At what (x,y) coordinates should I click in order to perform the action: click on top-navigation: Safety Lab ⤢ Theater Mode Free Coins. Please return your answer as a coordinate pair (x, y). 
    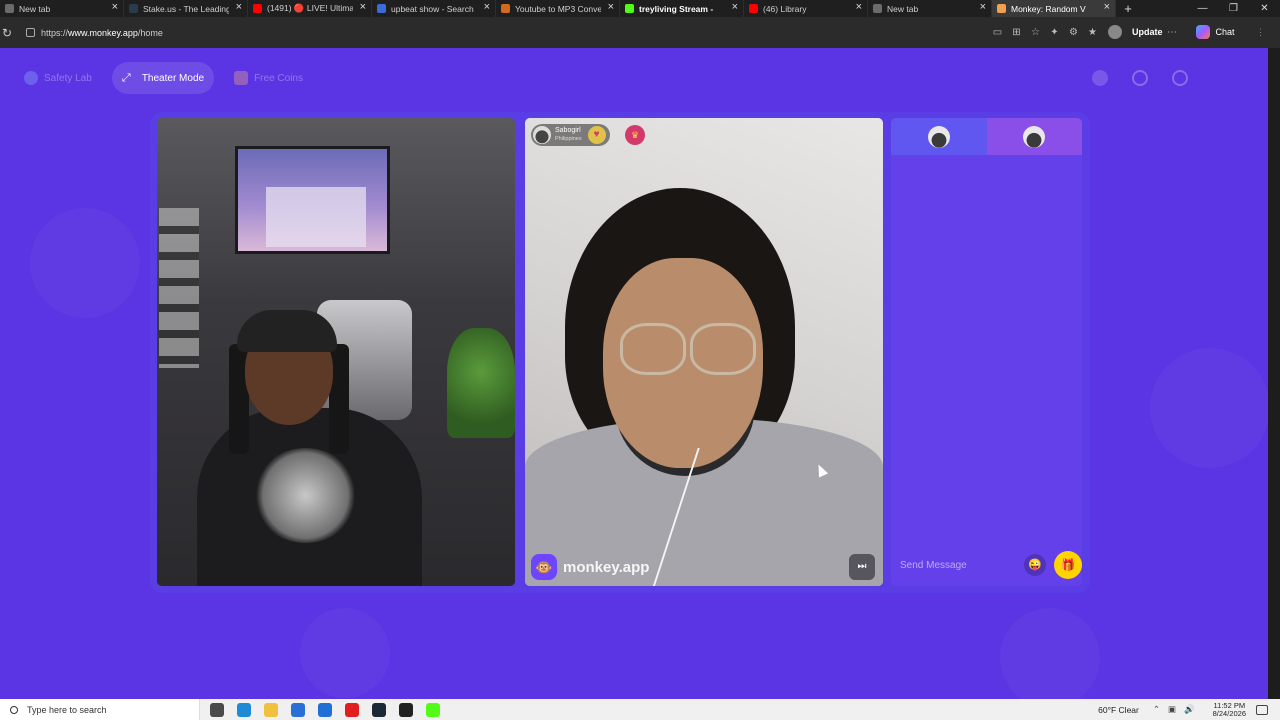
    Looking at the image, I should click on (163, 78).